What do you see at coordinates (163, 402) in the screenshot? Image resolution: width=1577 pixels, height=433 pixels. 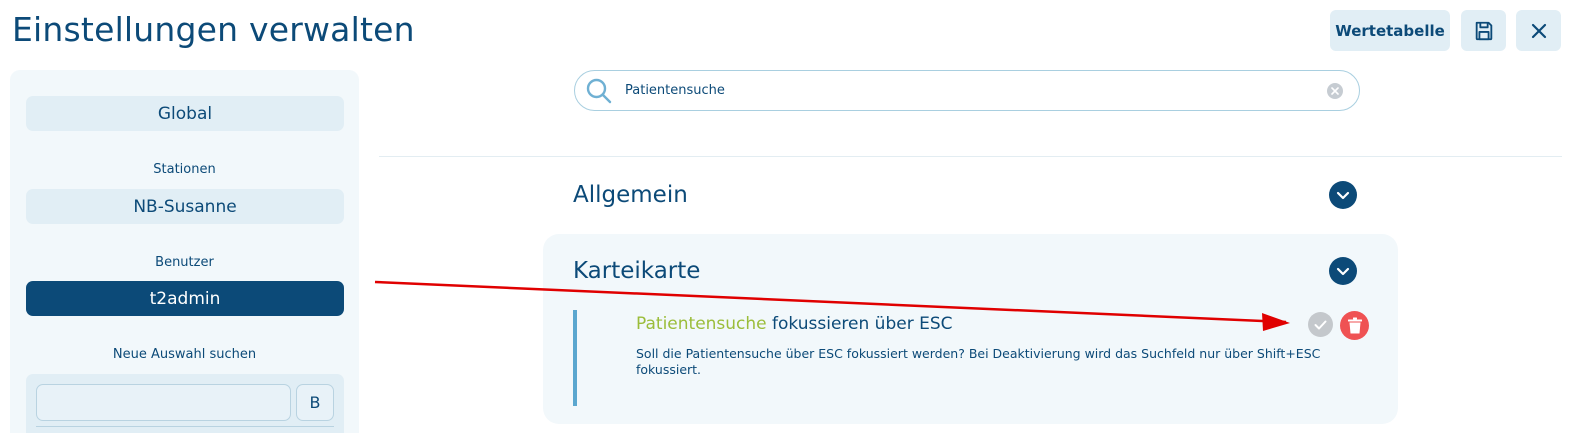 I see `neue-auswahl-input` at bounding box center [163, 402].